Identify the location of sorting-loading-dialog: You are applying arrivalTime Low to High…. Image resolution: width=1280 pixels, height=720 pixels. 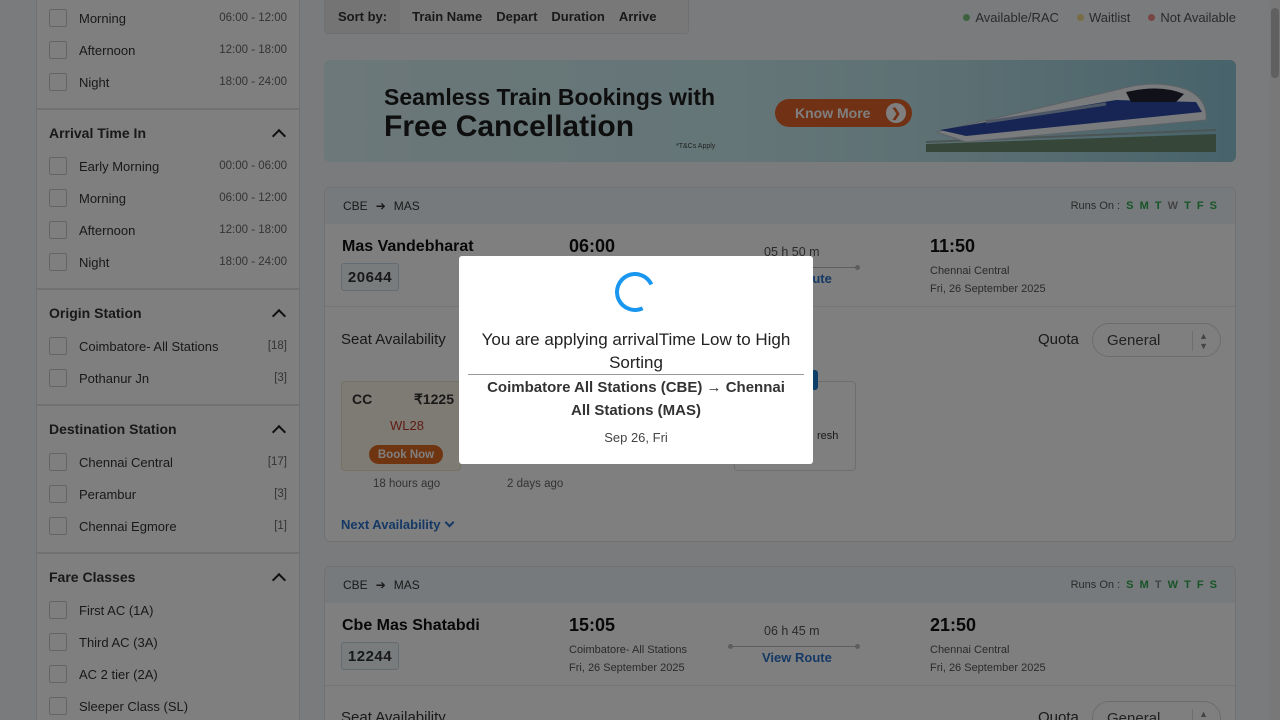
(636, 360).